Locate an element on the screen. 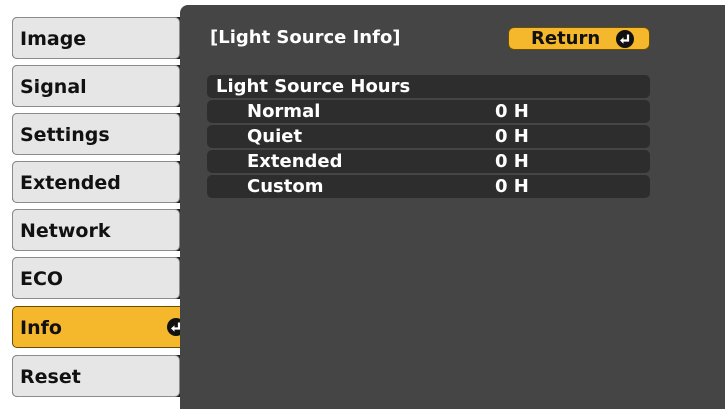 Image resolution: width=725 pixels, height=409 pixels. menu-item-network: Network is located at coordinates (103, 230).